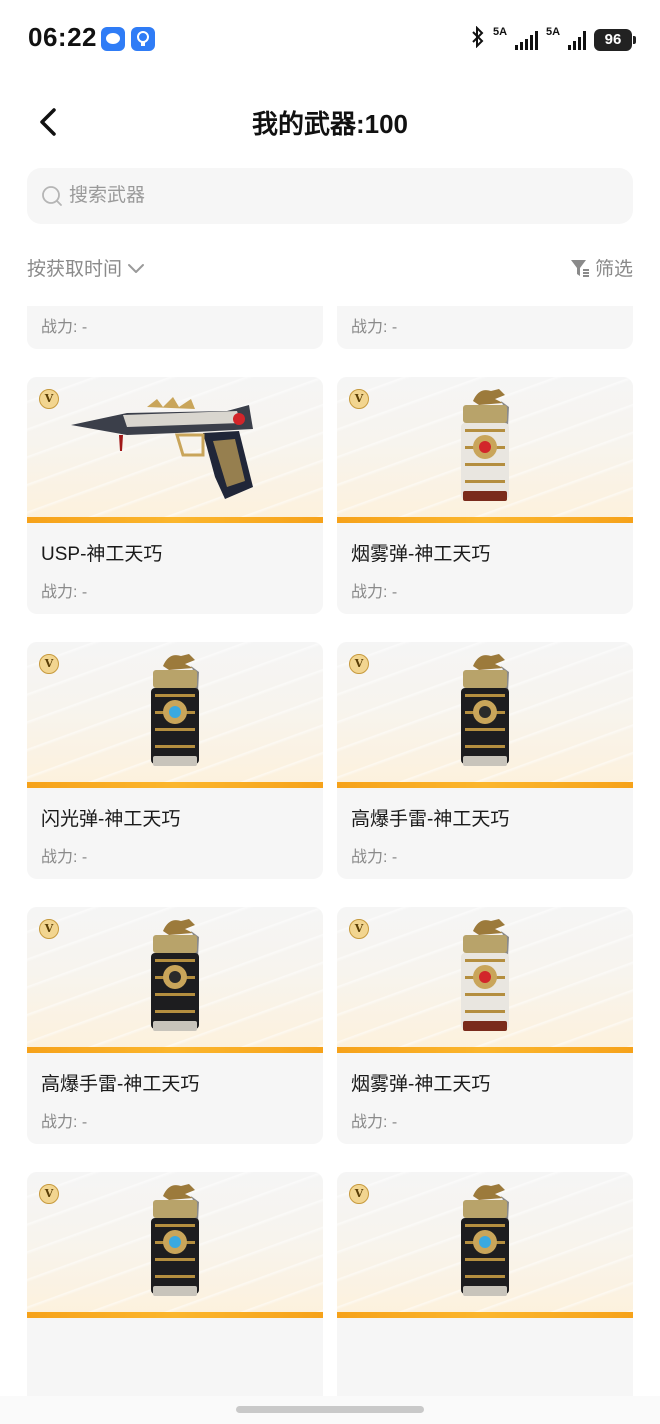  I want to click on header: 我的武器:100, so click(330, 120).